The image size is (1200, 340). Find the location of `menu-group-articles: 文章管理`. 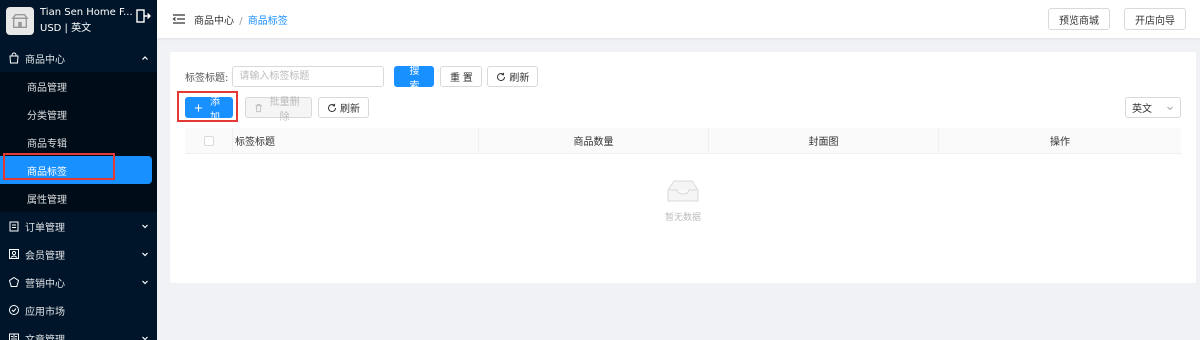

menu-group-articles: 文章管理 is located at coordinates (78, 332).